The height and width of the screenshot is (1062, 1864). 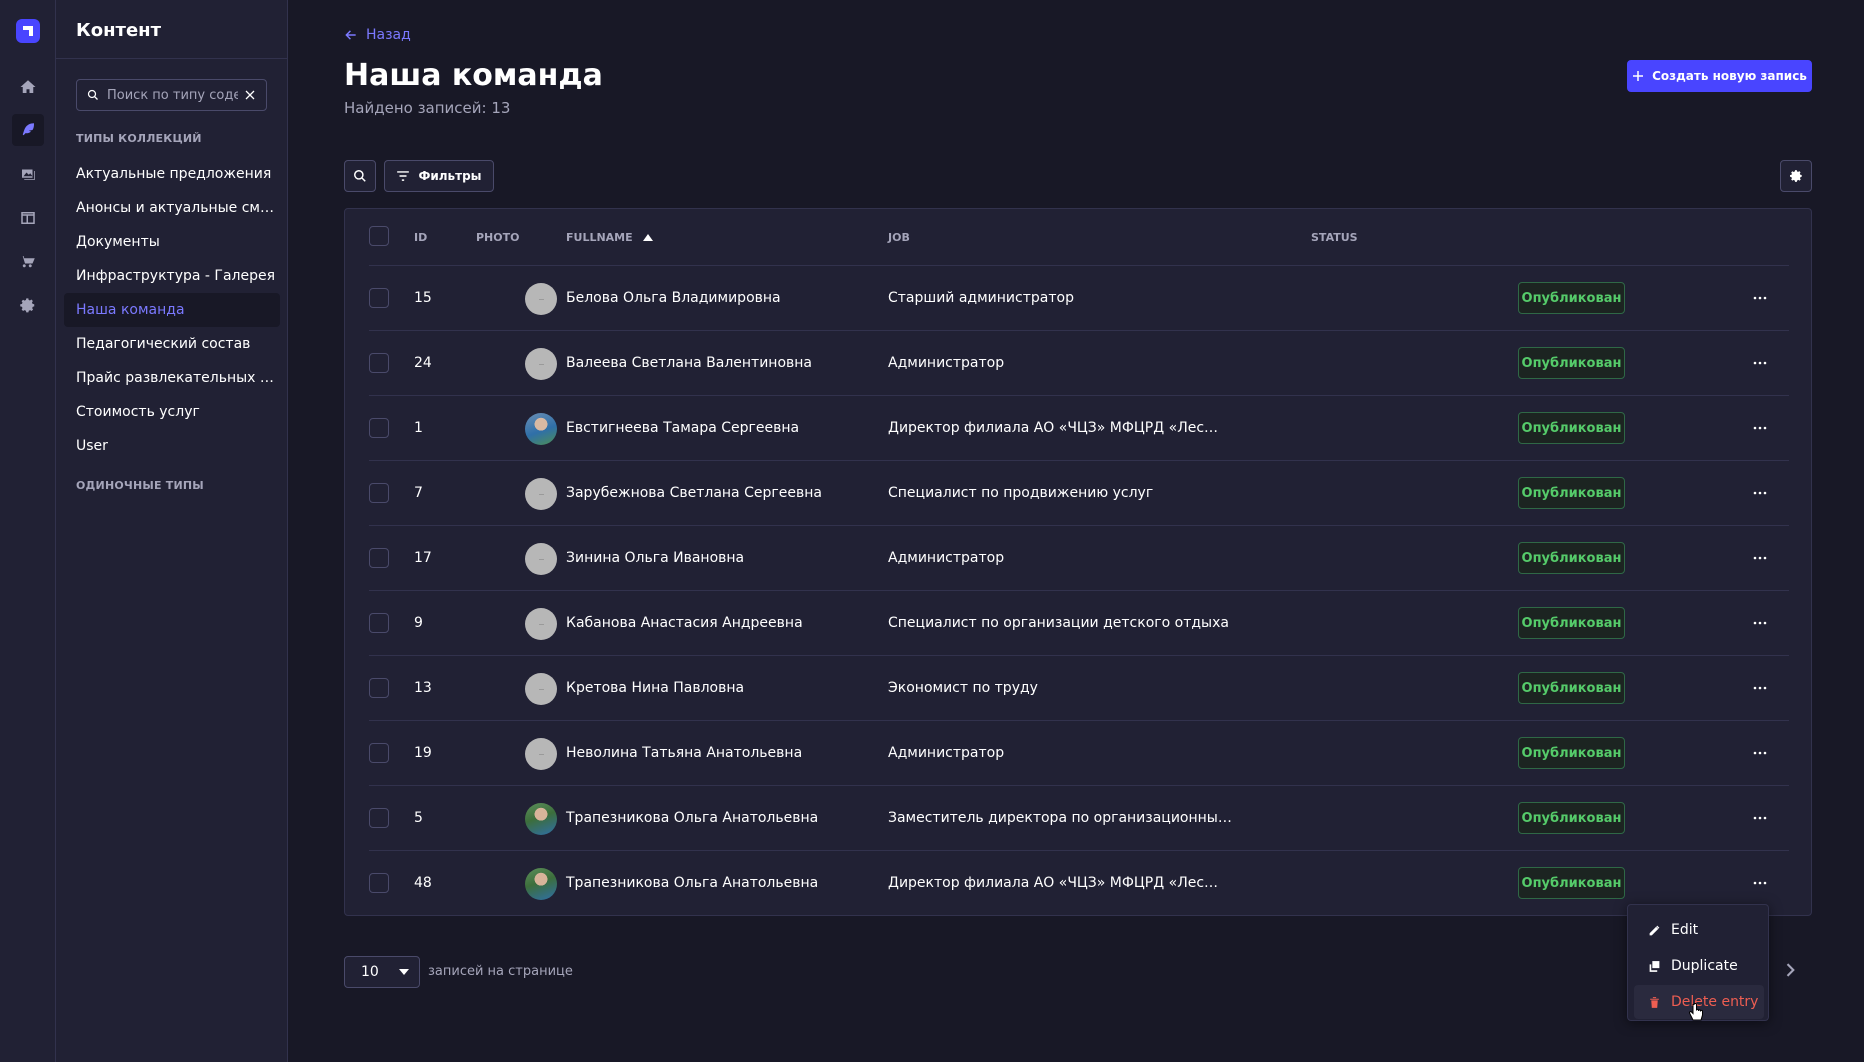 I want to click on home-icon, so click(x=28, y=87).